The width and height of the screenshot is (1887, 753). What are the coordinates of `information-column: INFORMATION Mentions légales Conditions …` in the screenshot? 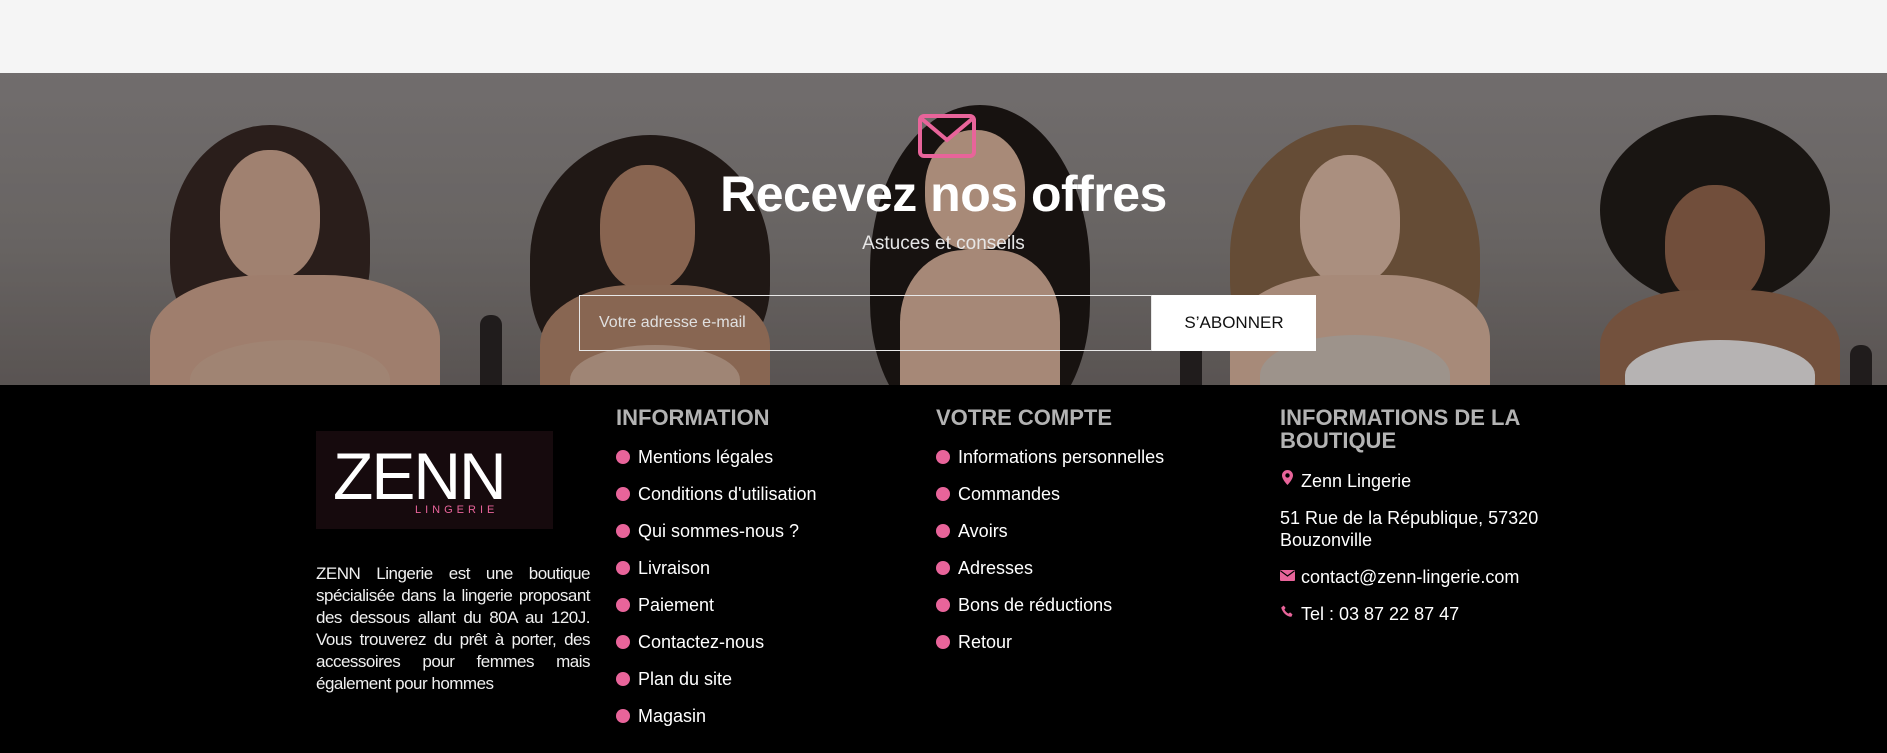 It's located at (716, 574).